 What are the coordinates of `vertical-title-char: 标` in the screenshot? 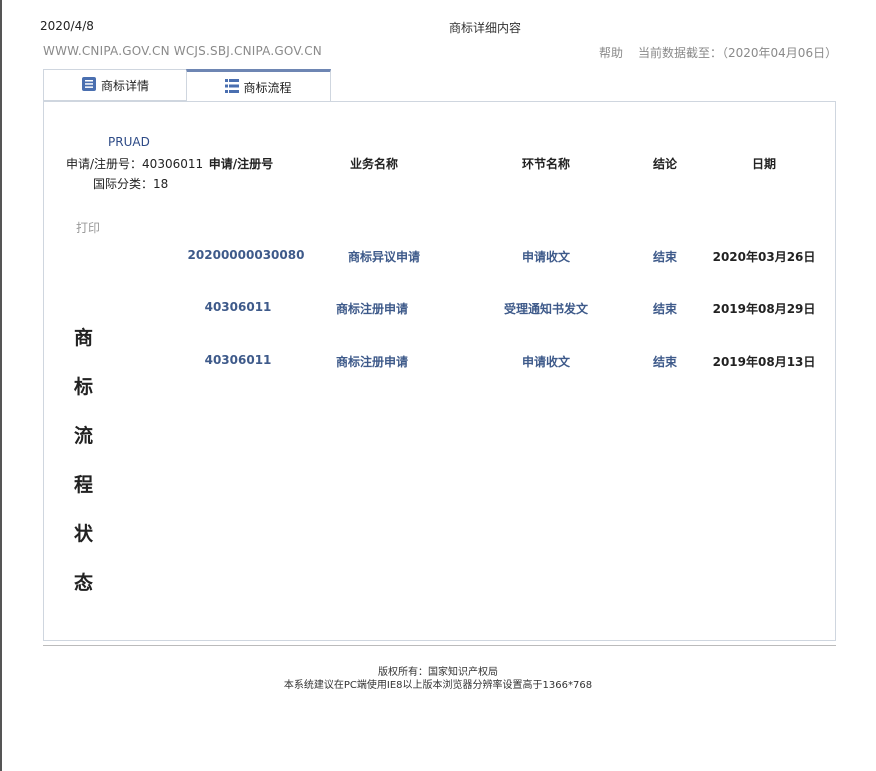 It's located at (84, 387).